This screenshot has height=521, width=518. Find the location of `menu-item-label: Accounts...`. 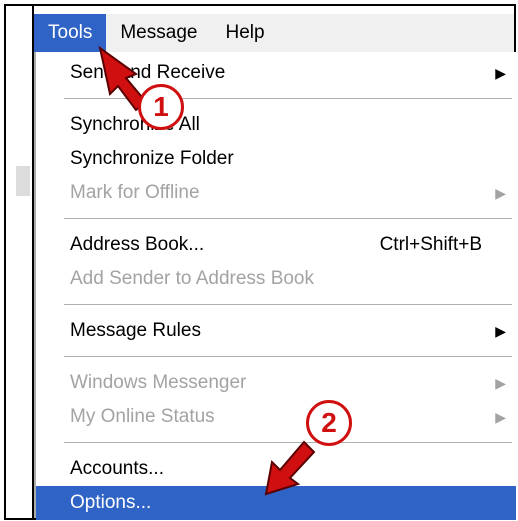

menu-item-label: Accounts... is located at coordinates (117, 468).